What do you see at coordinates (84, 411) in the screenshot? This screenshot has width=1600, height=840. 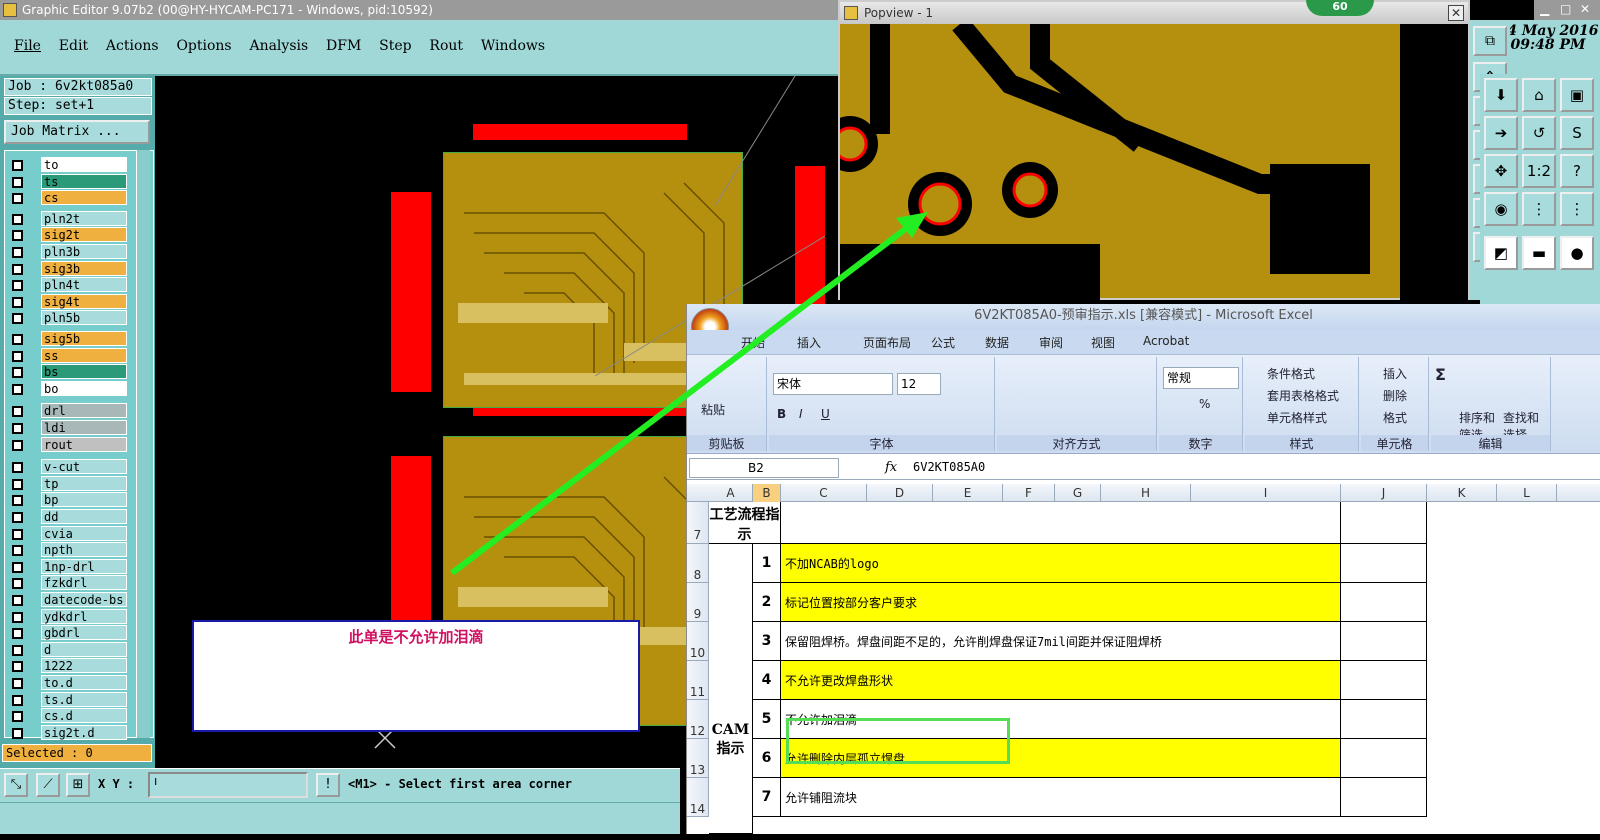 I see `layer-name: drl` at bounding box center [84, 411].